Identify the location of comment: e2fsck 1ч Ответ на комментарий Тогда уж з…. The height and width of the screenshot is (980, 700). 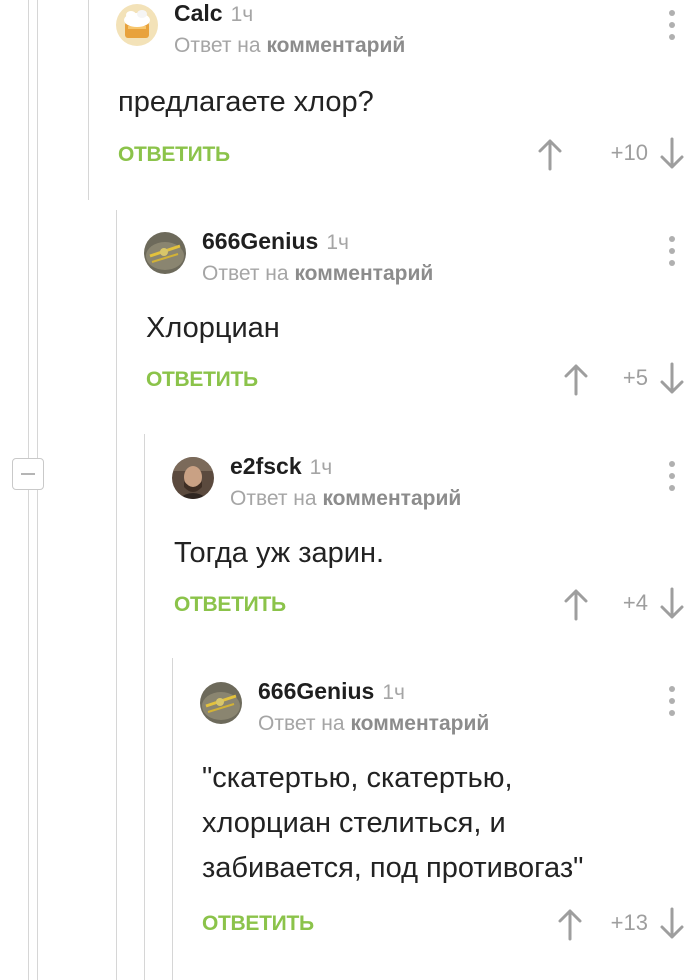
(436, 546).